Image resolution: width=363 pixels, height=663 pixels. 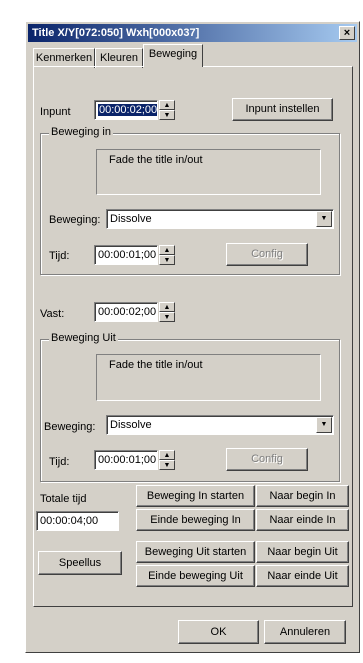 I want to click on beweging-in-tijd-label: Tijd:, so click(x=59, y=256).